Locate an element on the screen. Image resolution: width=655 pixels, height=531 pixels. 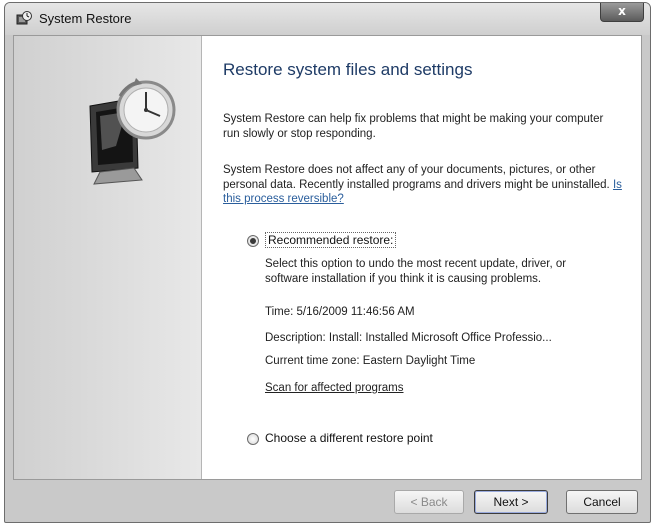
title-bar: System Restore x is located at coordinates (327, 19).